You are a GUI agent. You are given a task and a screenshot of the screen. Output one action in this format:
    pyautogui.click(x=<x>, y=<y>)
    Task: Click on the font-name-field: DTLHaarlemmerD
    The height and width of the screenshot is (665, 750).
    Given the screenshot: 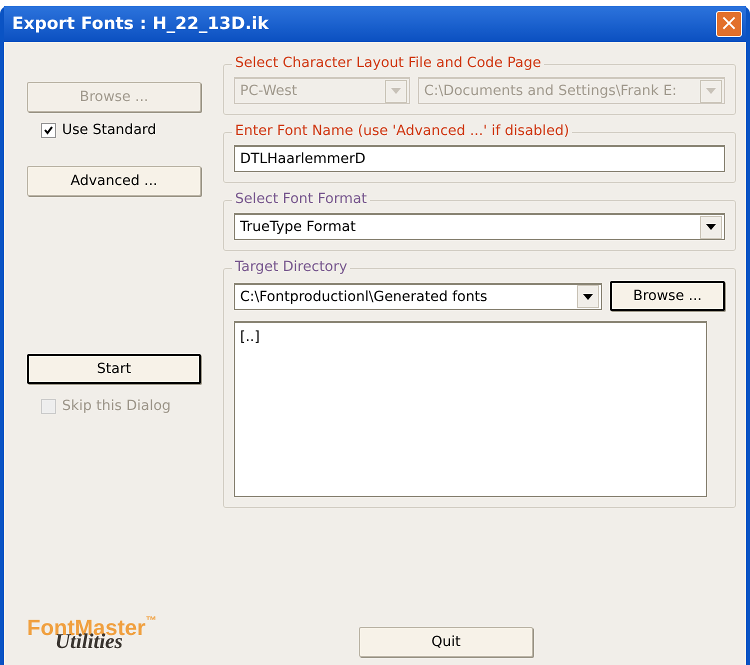 What is the action you would take?
    pyautogui.click(x=479, y=158)
    